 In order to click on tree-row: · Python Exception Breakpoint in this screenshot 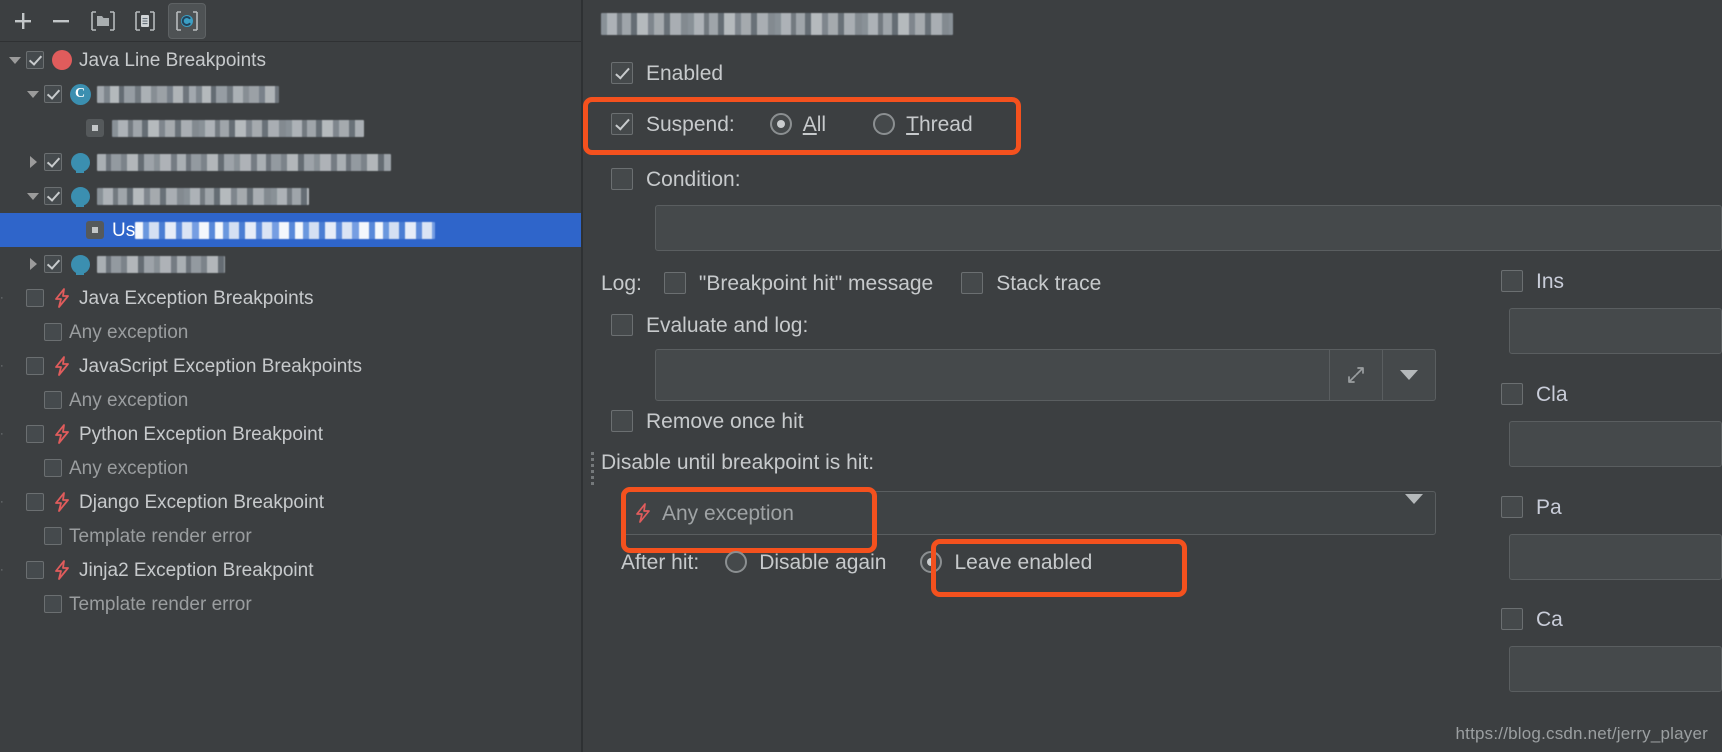, I will do `click(290, 434)`.